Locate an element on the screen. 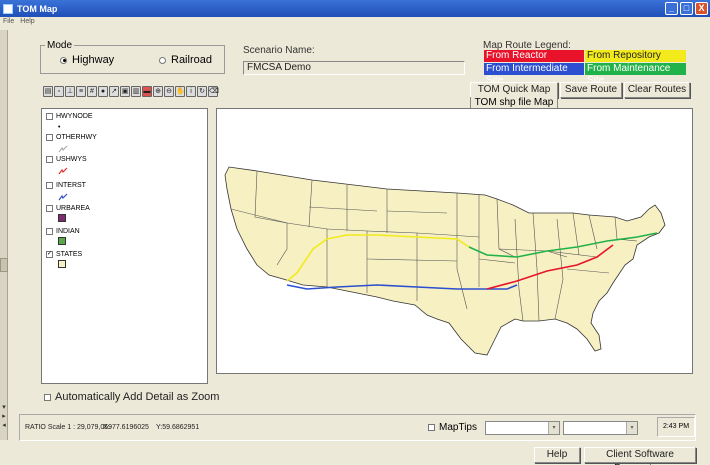  map-toolbar: ▤ ▫ ⊥ ≡ # ● ↗ ▣ ▥ ▬ ⊕ ⊖ ✋ i ↻ ⌫ is located at coordinates (131, 92).